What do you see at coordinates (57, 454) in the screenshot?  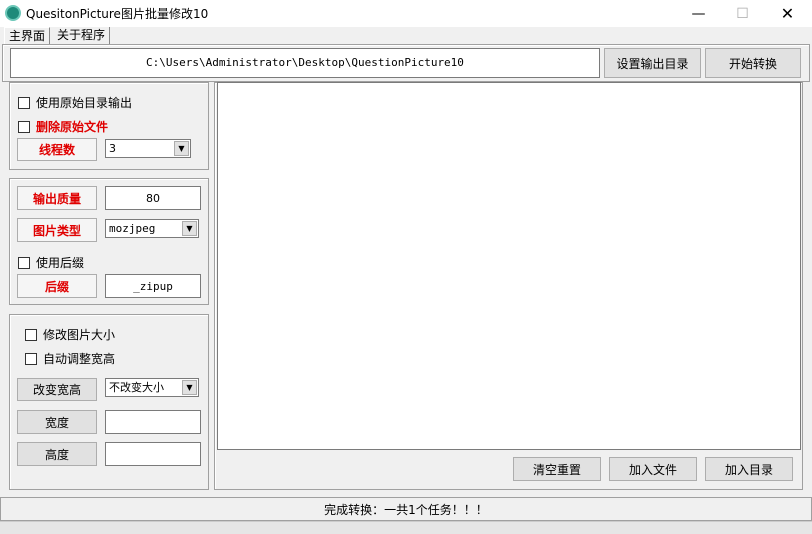 I see `height-button: 高度` at bounding box center [57, 454].